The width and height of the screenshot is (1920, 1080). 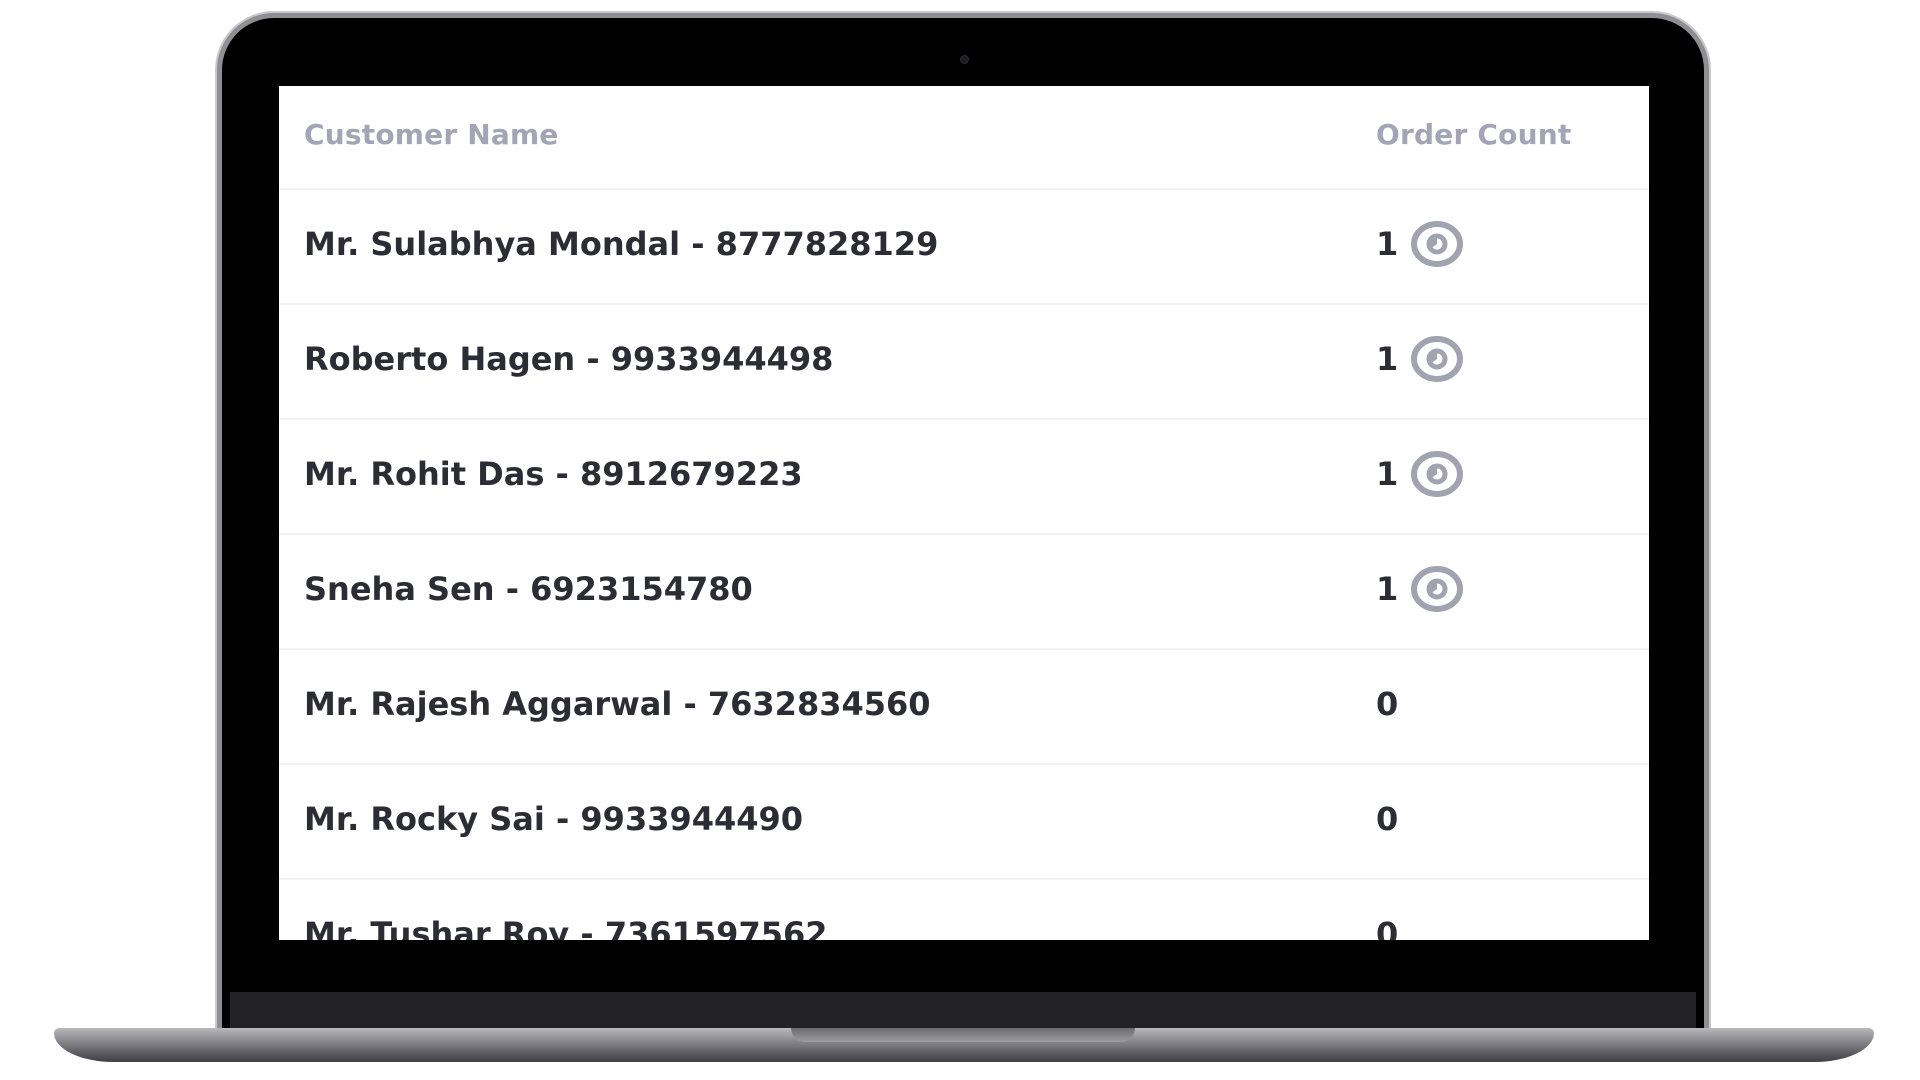 What do you see at coordinates (528, 589) in the screenshot?
I see `customer-name-cell: Sneha Sen - 6923154780` at bounding box center [528, 589].